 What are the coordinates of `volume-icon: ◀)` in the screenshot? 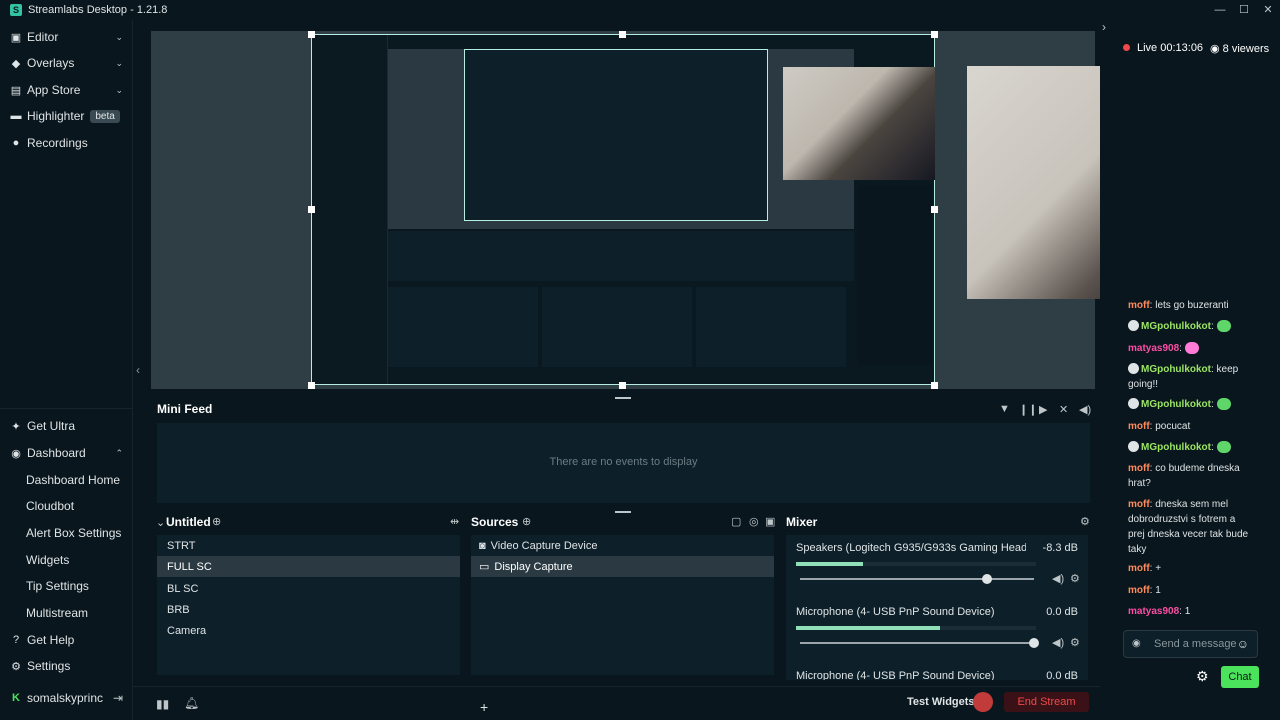 It's located at (1085, 409).